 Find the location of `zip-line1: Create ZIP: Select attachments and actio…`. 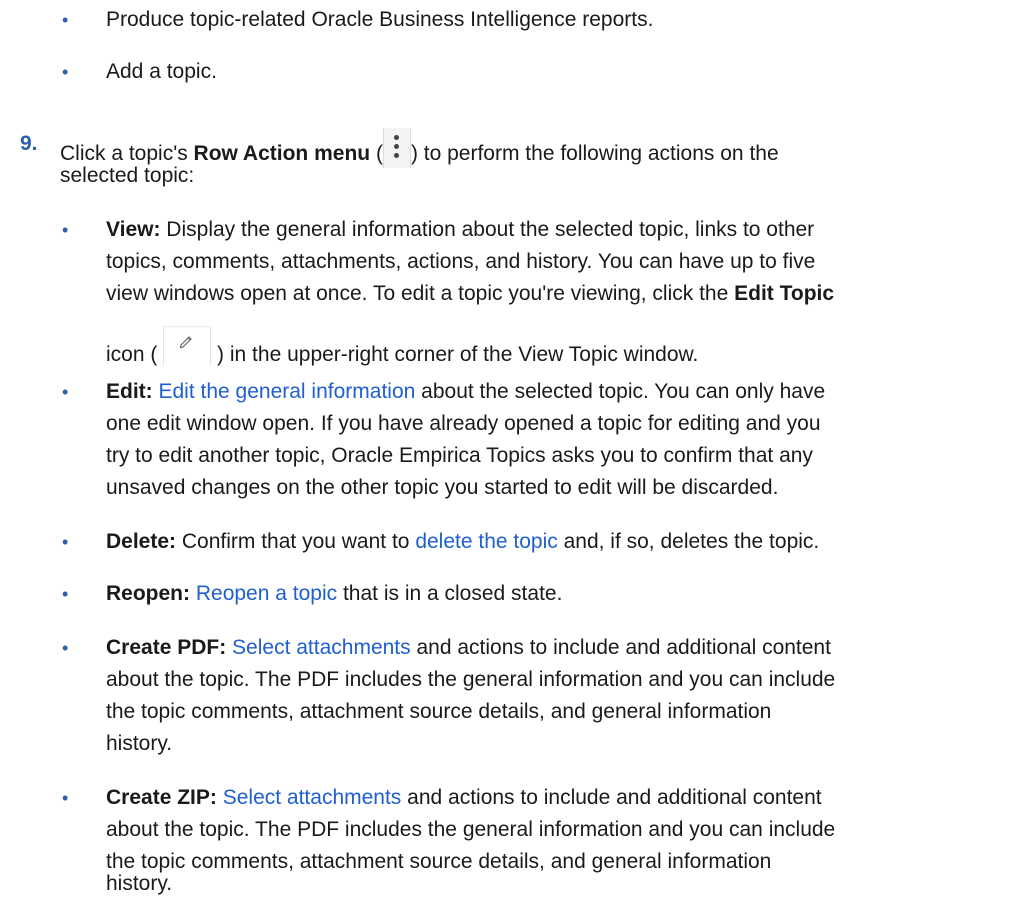

zip-line1: Create ZIP: Select attachments and actio… is located at coordinates (464, 798).